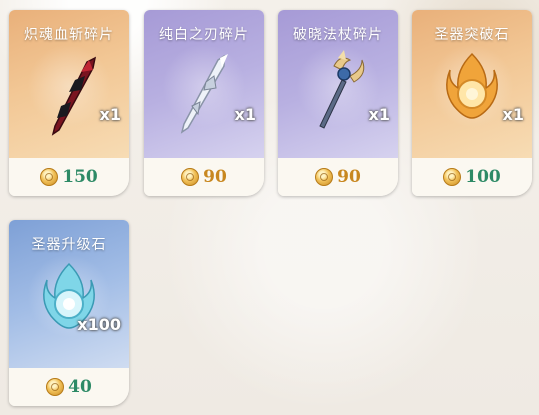  What do you see at coordinates (338, 35) in the screenshot?
I see `item-name: 破晓法杖碎片` at bounding box center [338, 35].